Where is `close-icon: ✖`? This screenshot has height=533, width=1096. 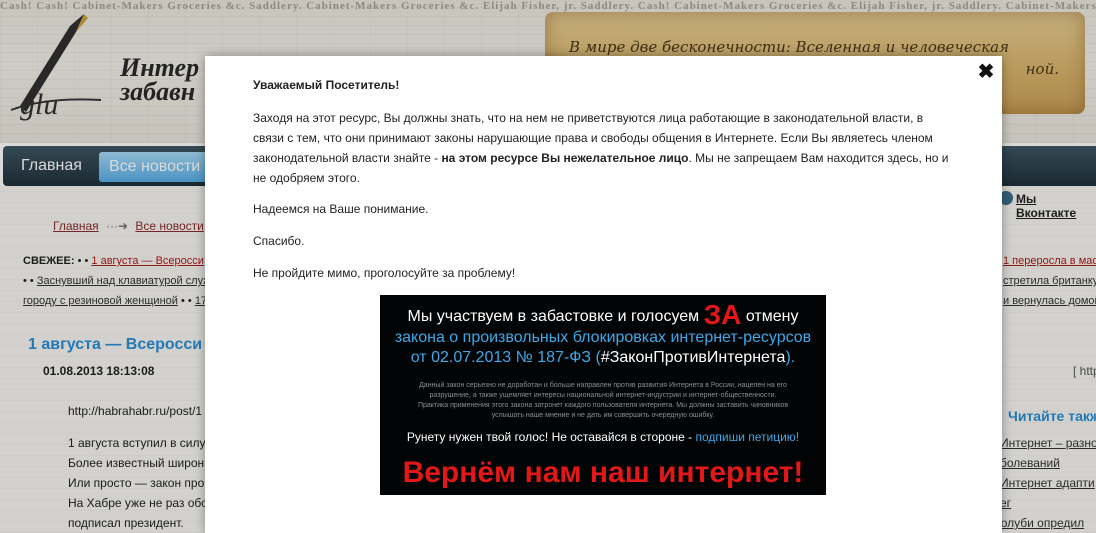
close-icon: ✖ is located at coordinates (986, 72).